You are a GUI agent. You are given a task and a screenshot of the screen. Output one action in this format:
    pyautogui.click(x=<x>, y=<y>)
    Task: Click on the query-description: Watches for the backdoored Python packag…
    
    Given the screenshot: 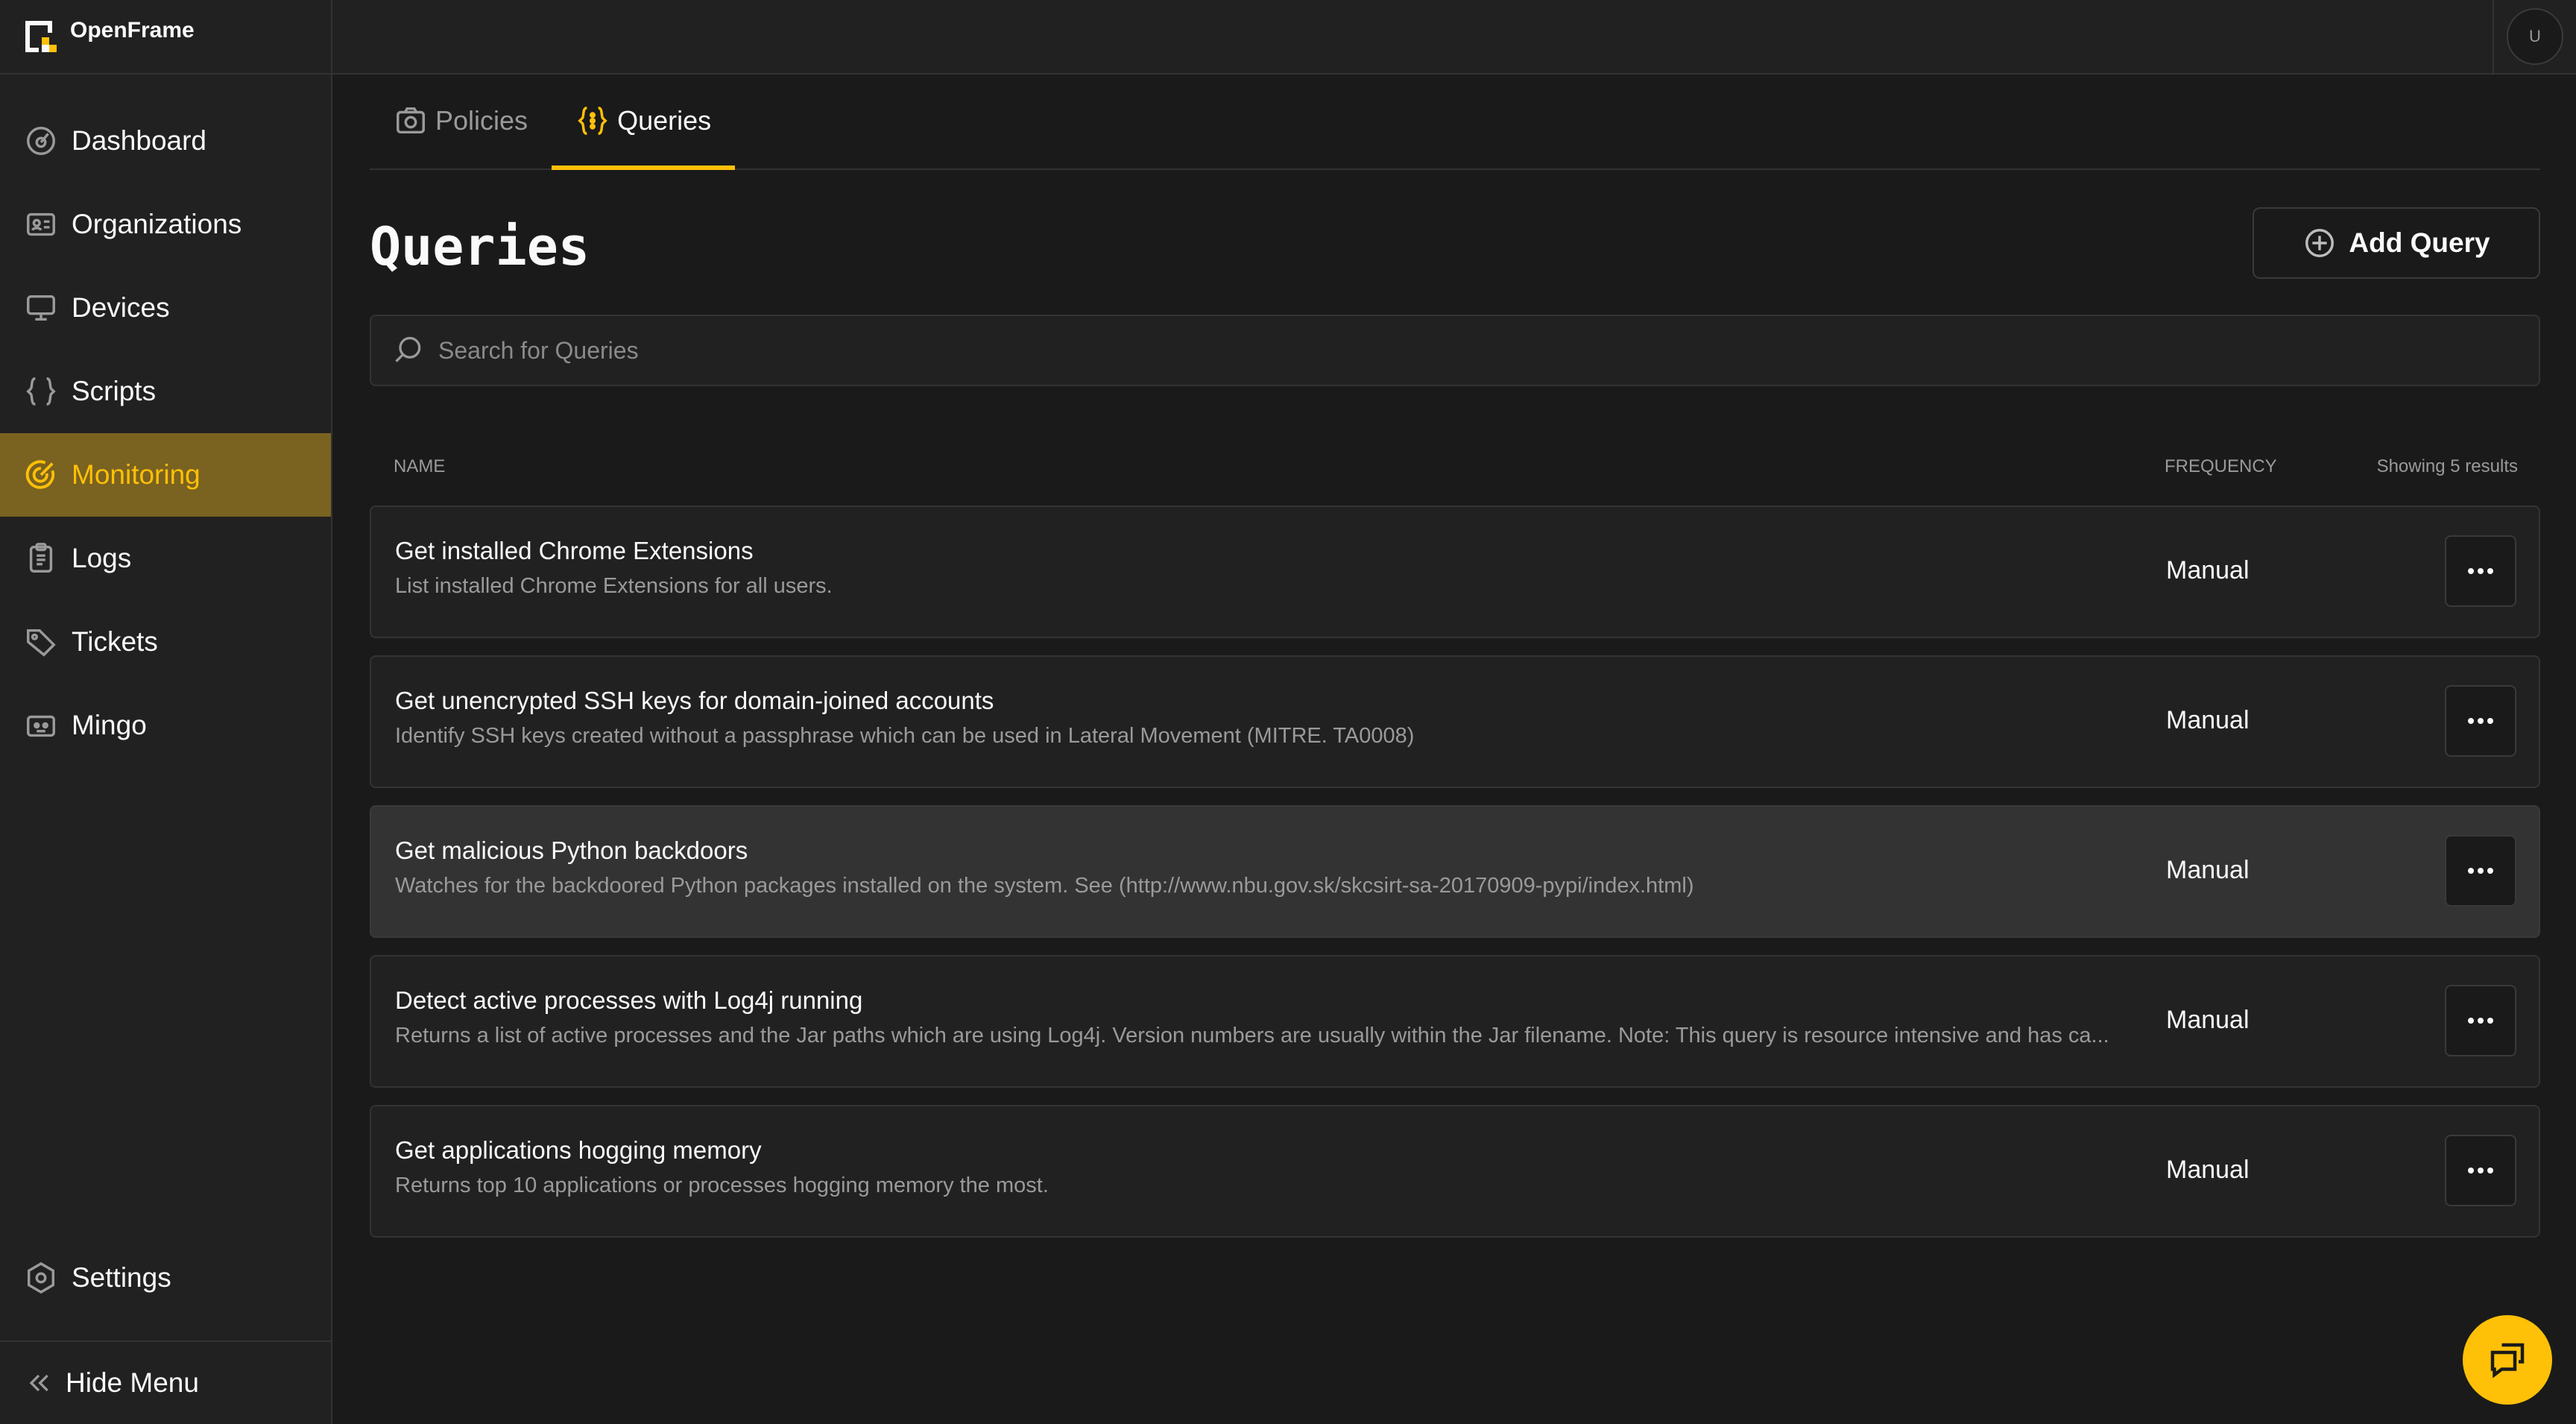 What is the action you would take?
    pyautogui.click(x=1044, y=886)
    